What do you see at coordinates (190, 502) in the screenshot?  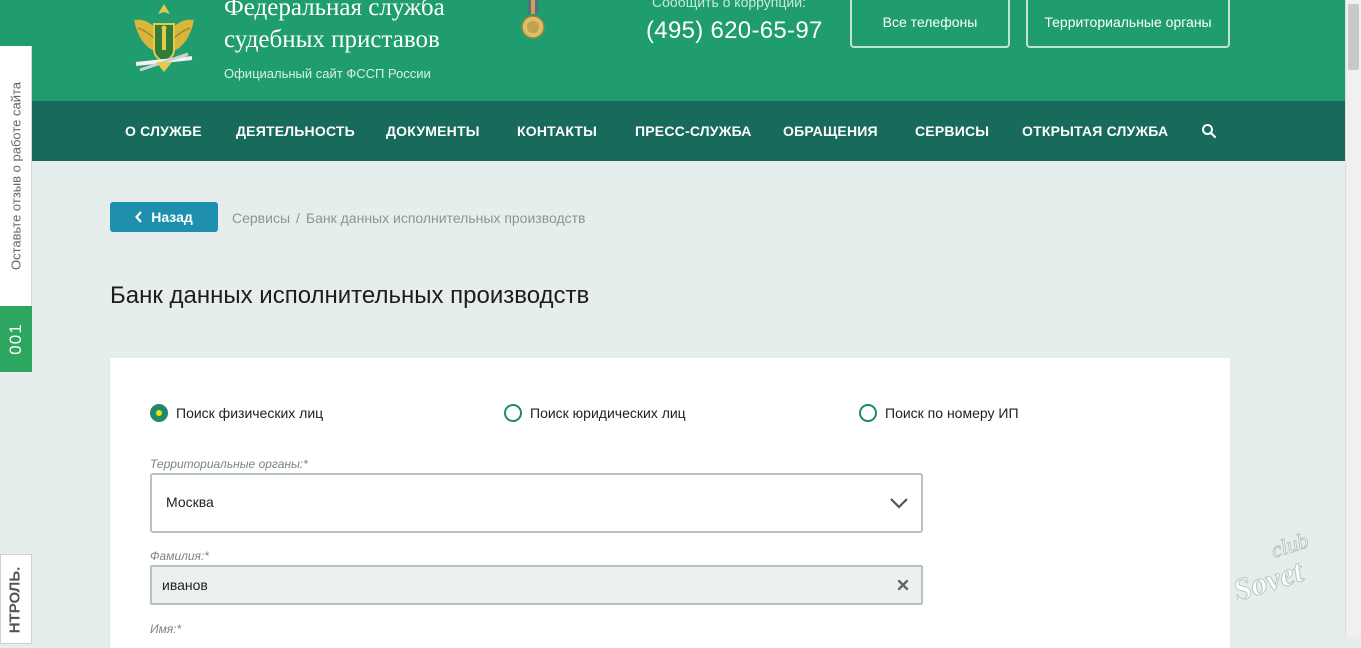 I see `territorial-select-value: Москва` at bounding box center [190, 502].